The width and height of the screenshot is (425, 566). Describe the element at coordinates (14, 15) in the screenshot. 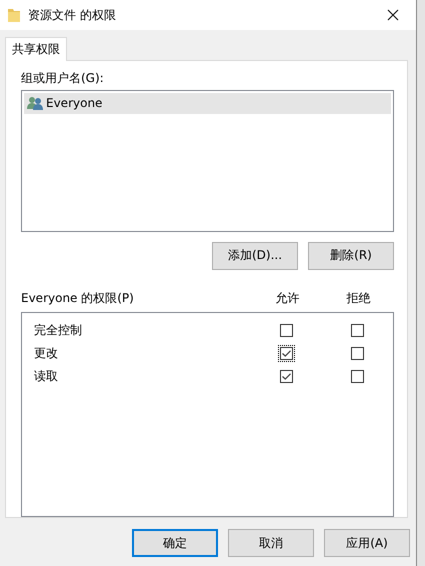

I see `folder-icon` at that location.